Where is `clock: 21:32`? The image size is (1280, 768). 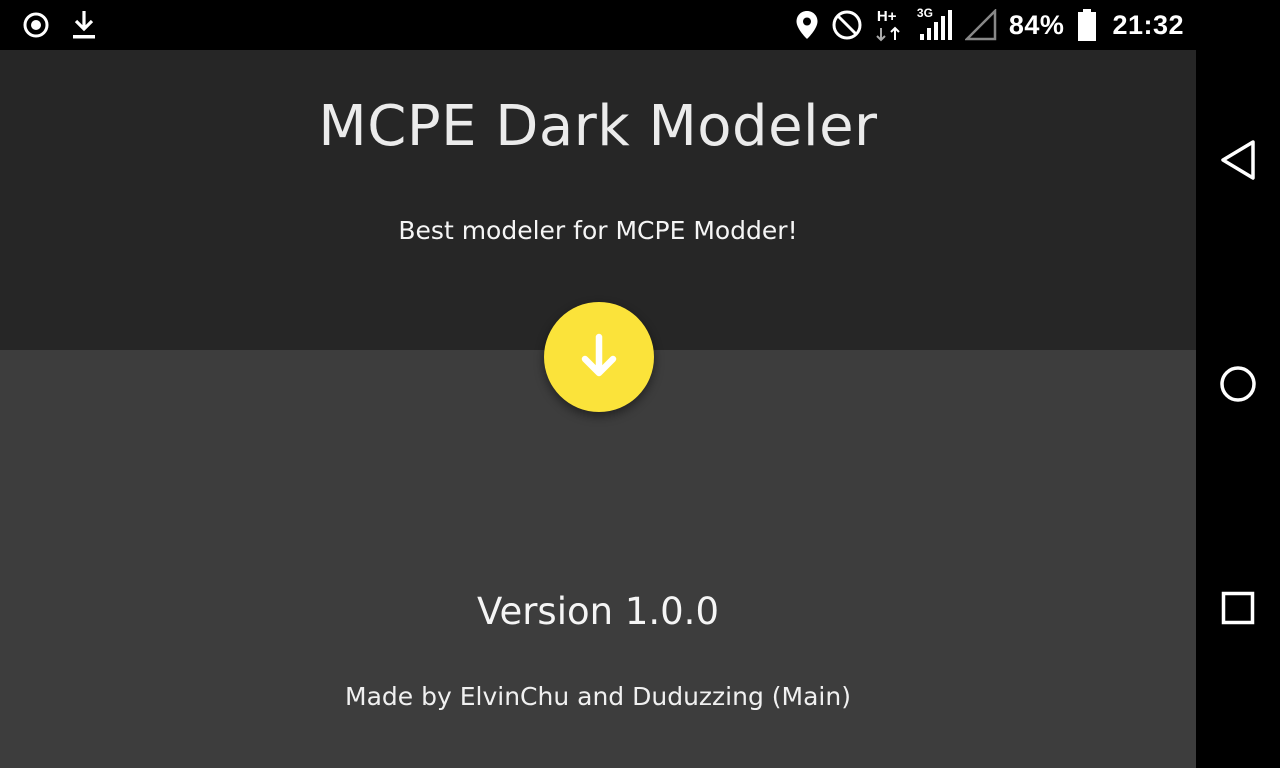
clock: 21:32 is located at coordinates (1148, 24).